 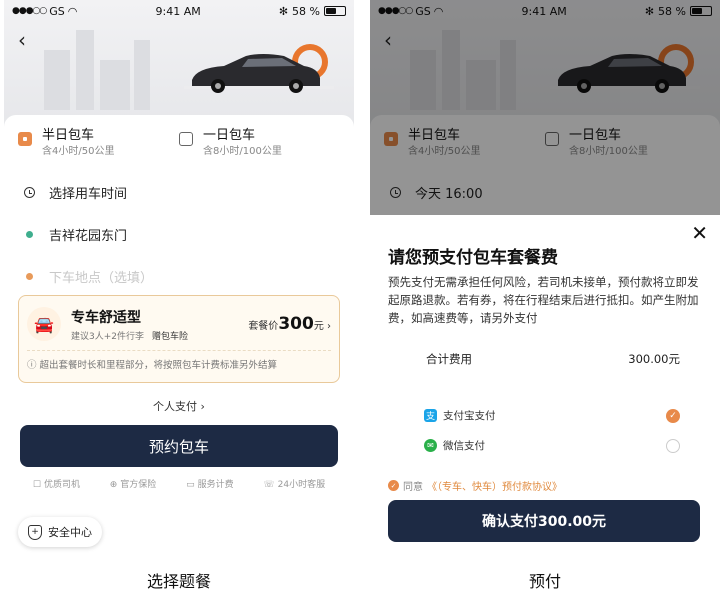 I want to click on time-field-label: 选择用车时间, so click(x=88, y=194).